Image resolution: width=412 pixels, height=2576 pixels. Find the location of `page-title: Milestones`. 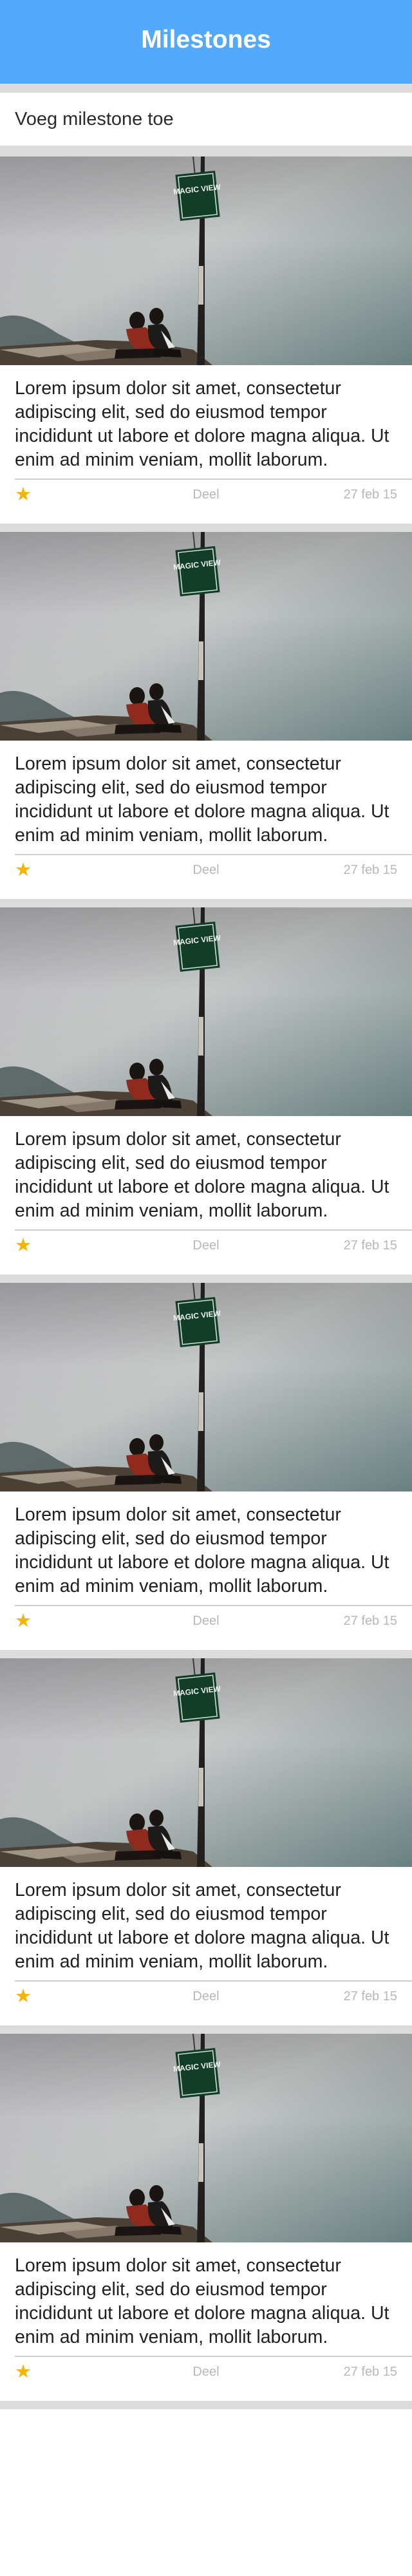

page-title: Milestones is located at coordinates (206, 40).